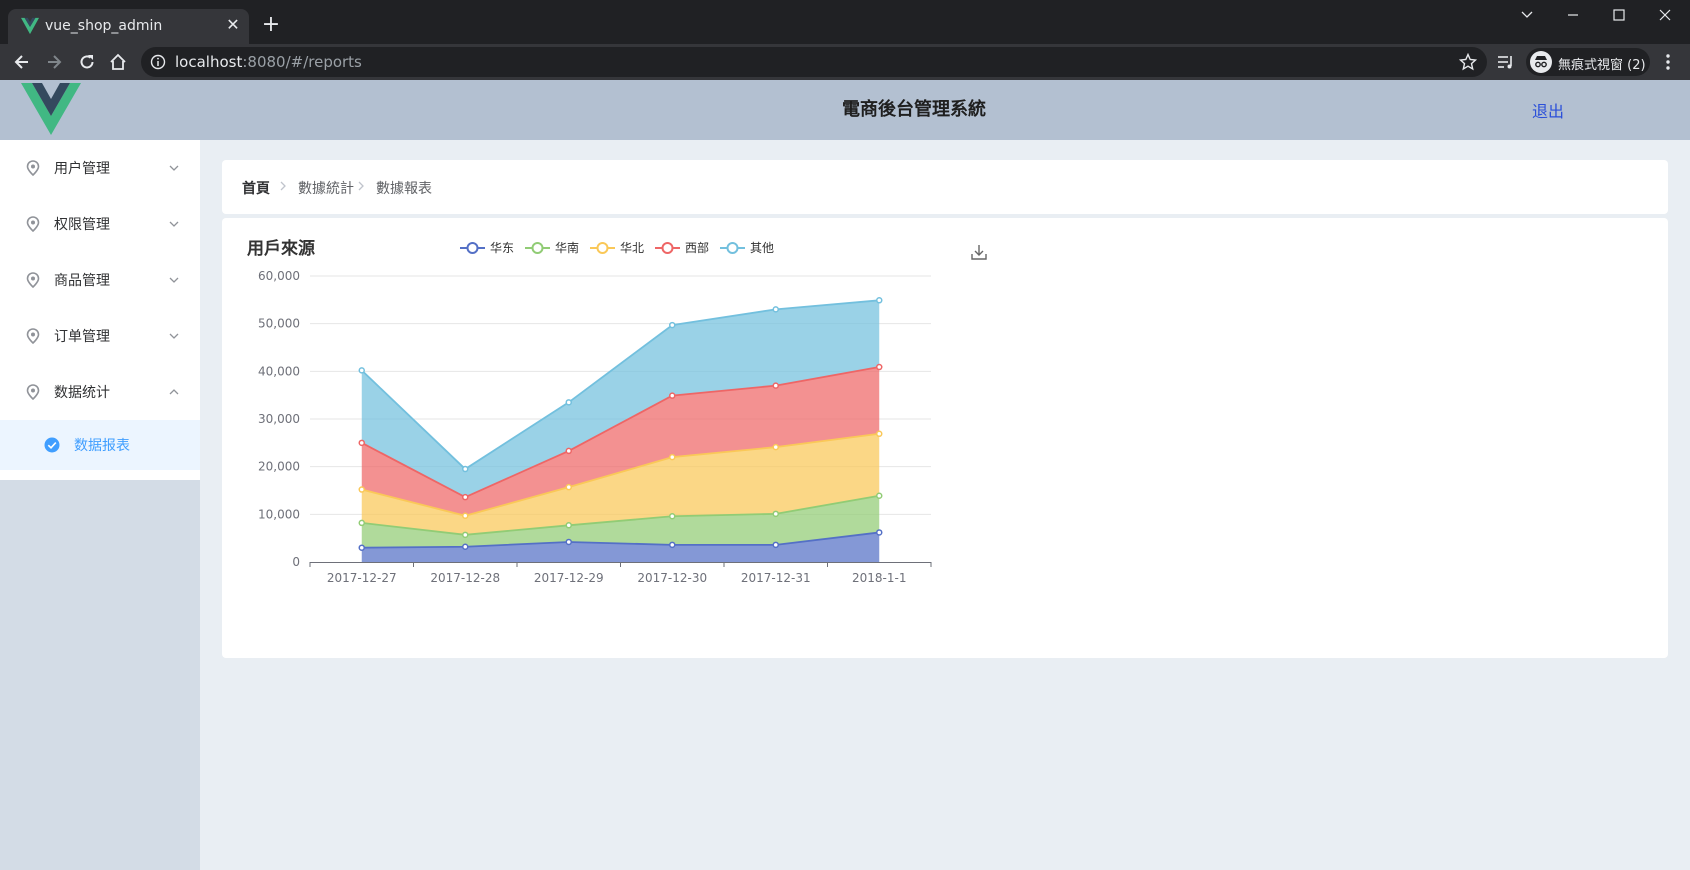  What do you see at coordinates (256, 188) in the screenshot?
I see `breadcrumb-home: 首頁` at bounding box center [256, 188].